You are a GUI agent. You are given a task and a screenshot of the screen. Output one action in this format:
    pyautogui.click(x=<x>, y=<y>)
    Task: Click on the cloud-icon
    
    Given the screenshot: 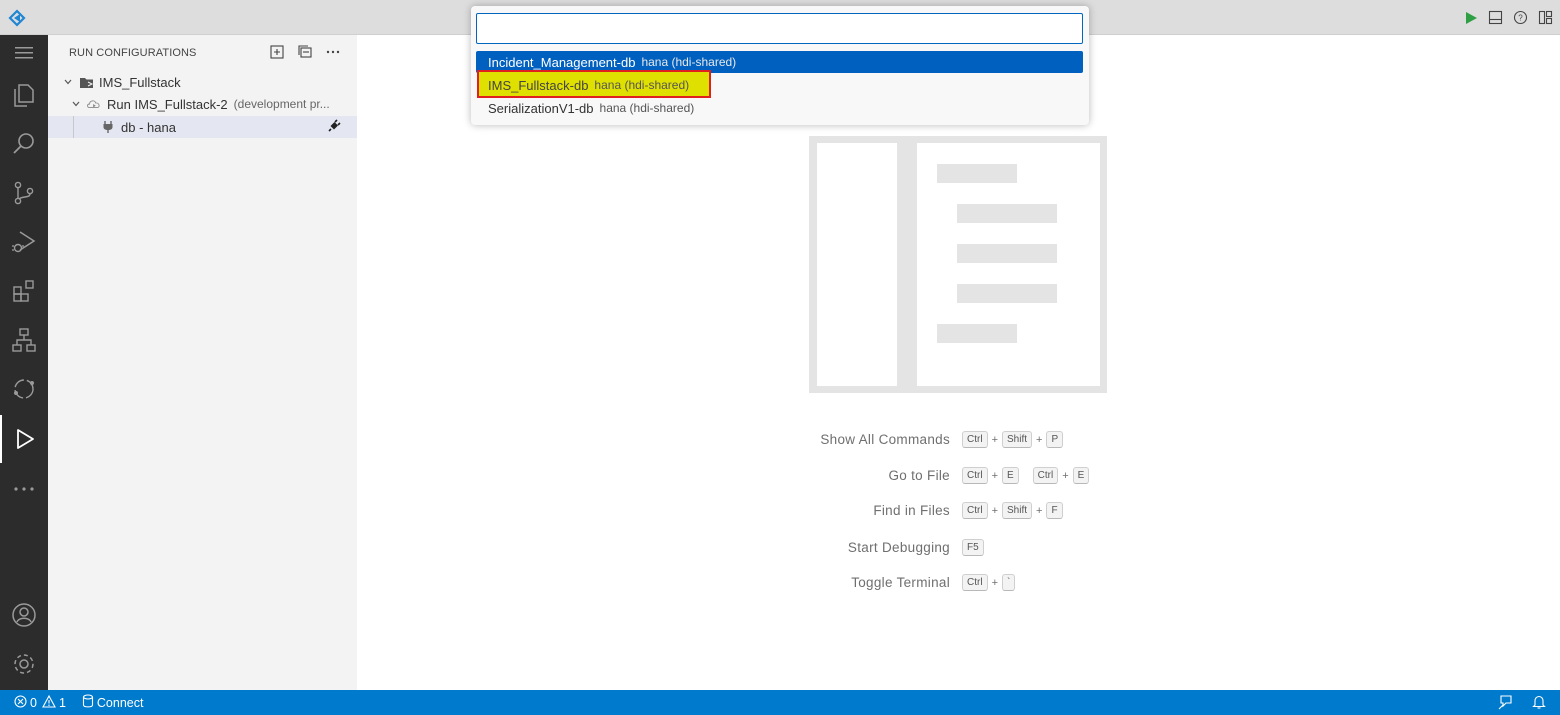 What is the action you would take?
    pyautogui.click(x=24, y=389)
    